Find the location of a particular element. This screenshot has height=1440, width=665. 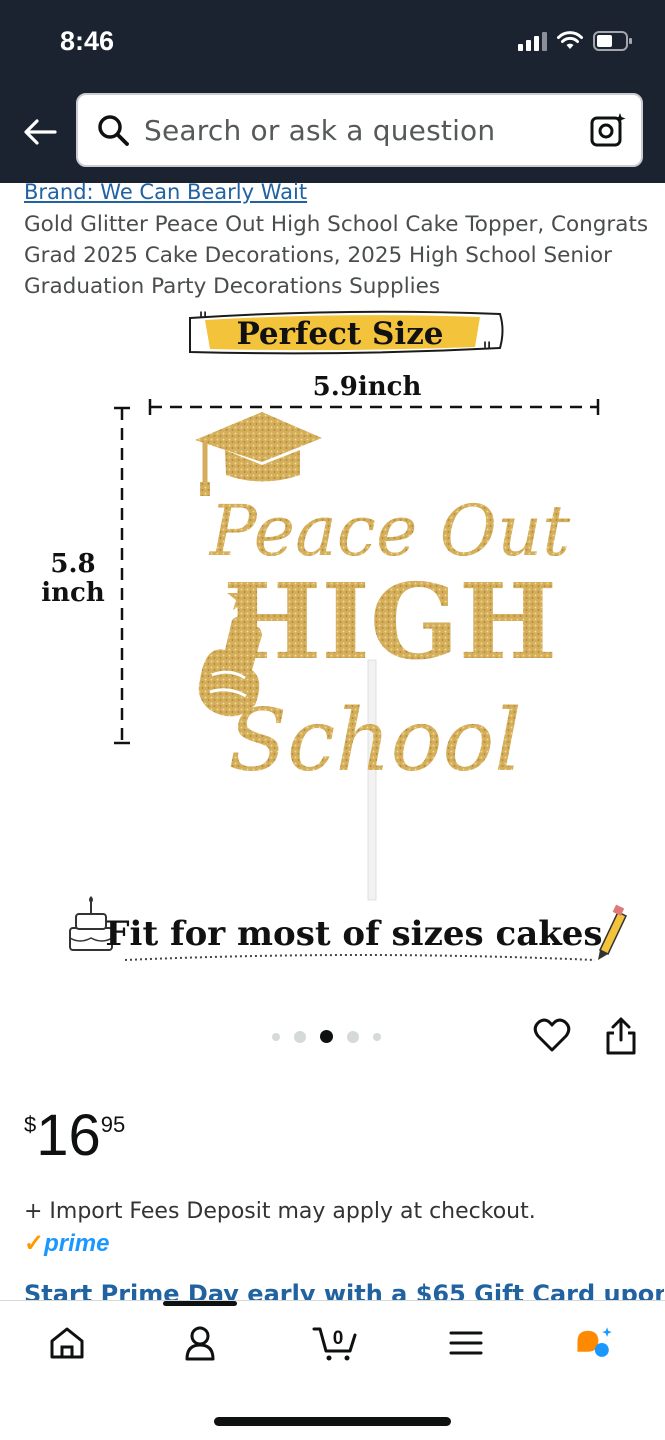

home-icon is located at coordinates (67, 1343).